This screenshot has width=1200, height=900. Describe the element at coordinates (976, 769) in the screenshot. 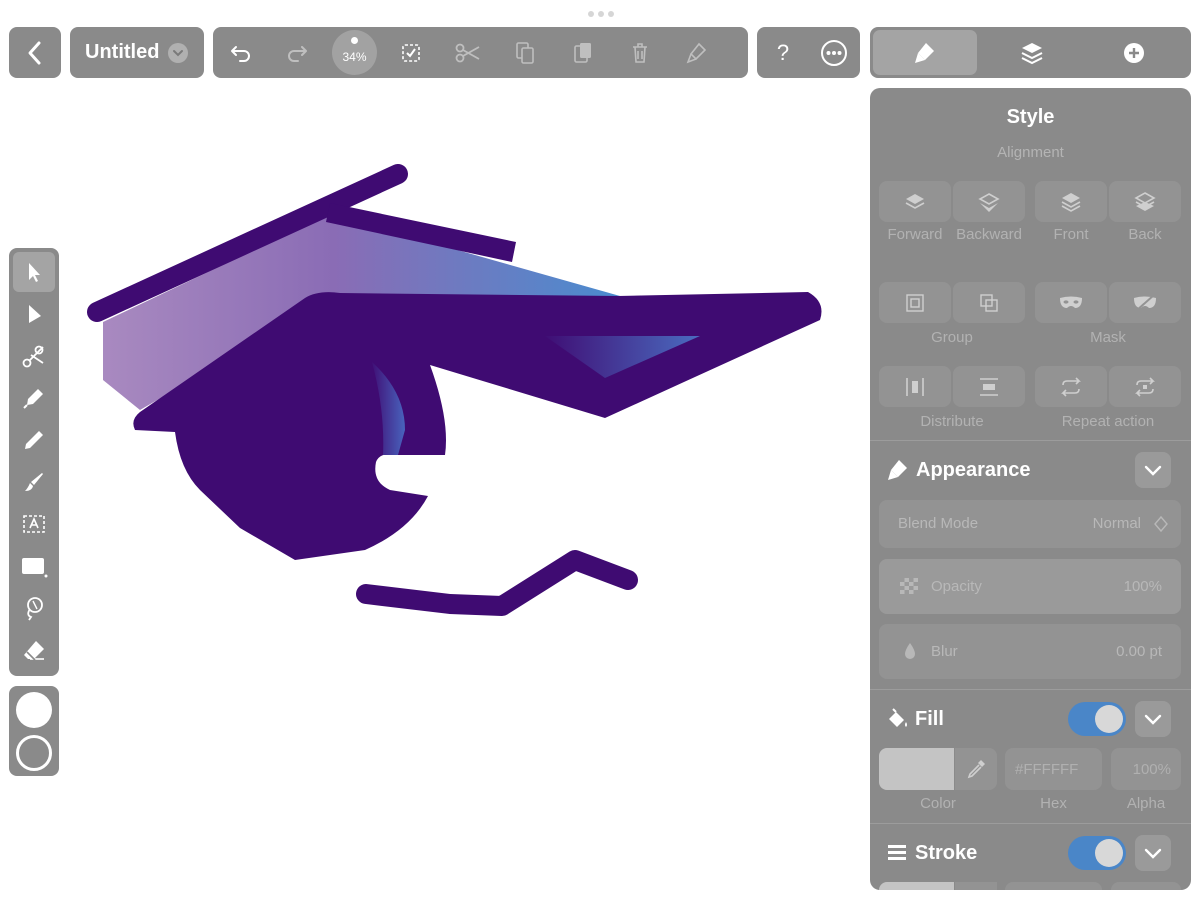

I see `eyedropper-button` at that location.